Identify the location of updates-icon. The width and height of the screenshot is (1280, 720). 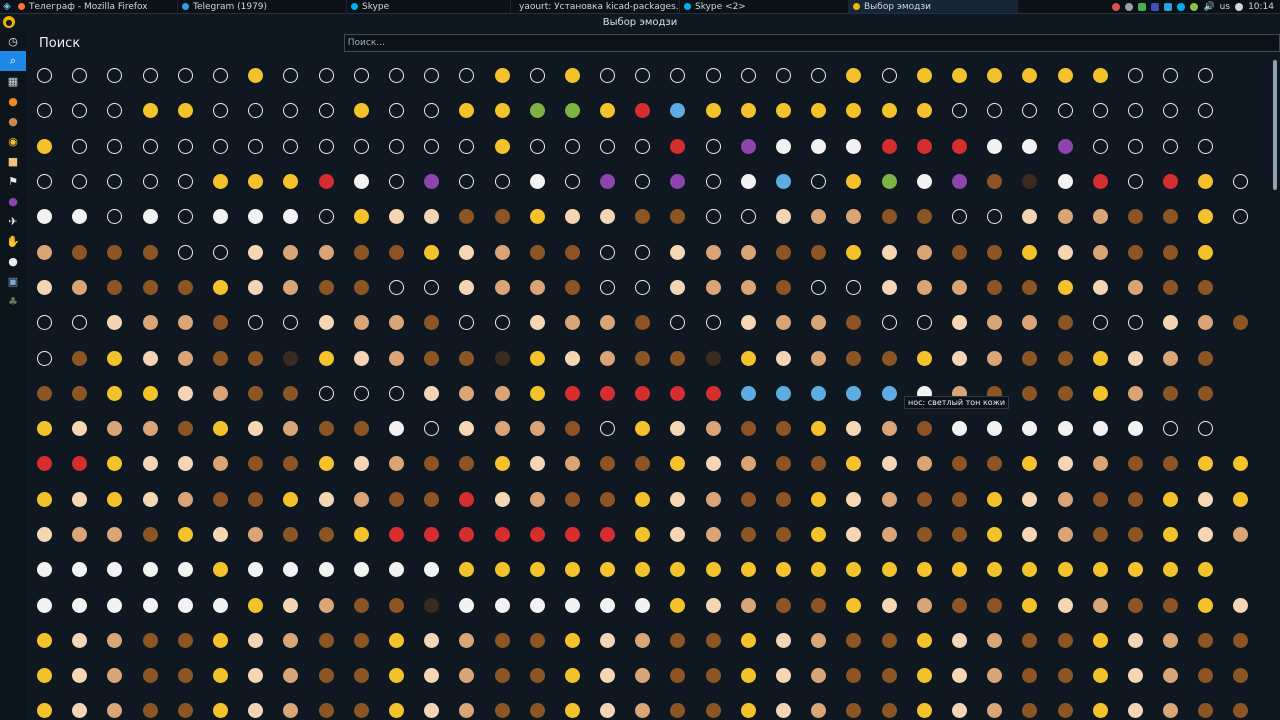
(1239, 6).